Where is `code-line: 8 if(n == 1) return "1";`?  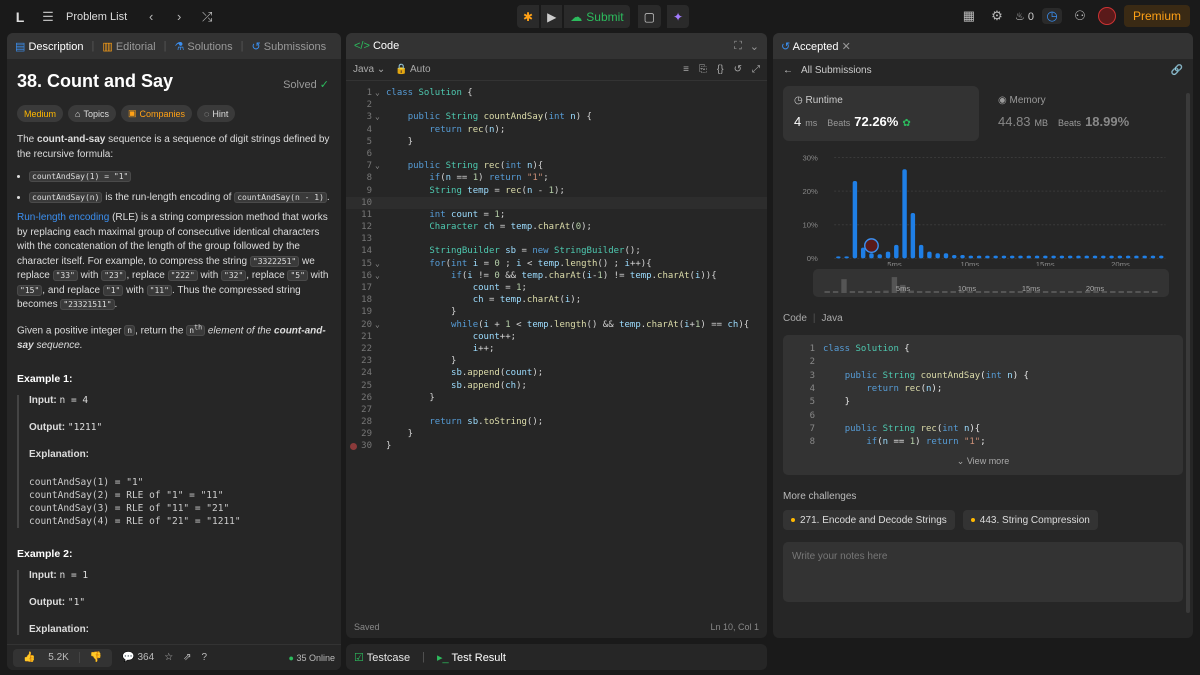 code-line: 8 if(n == 1) return "1"; is located at coordinates (556, 178).